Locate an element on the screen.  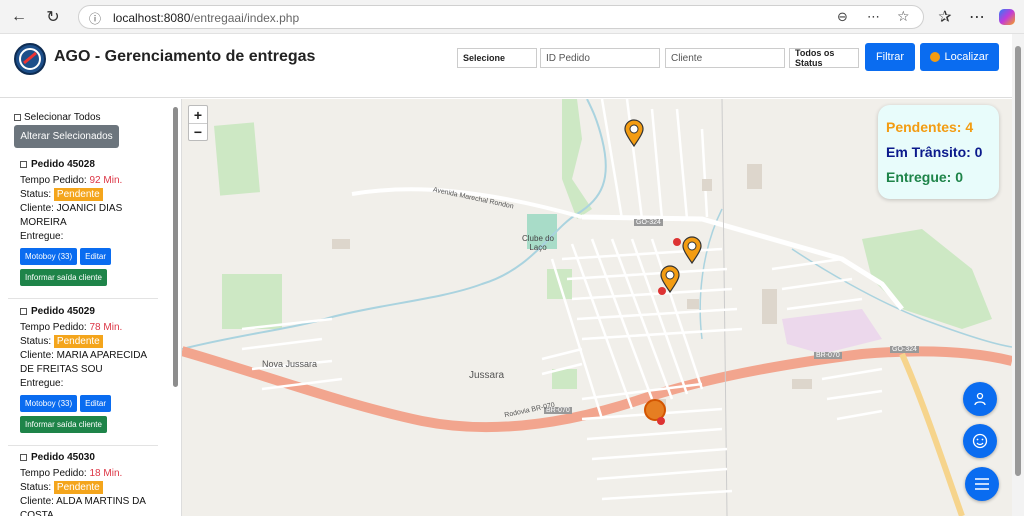
city-label: Jussara is located at coordinates (487, 375).